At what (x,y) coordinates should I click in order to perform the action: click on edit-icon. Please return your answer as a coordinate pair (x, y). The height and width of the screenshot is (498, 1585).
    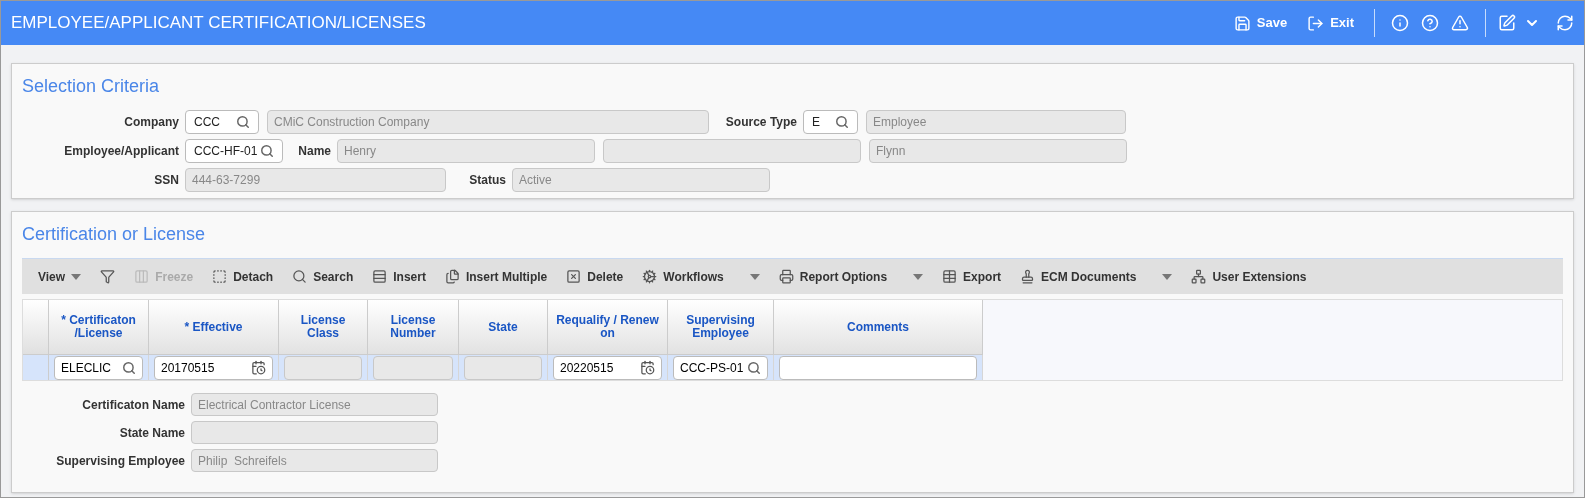
    Looking at the image, I should click on (1507, 23).